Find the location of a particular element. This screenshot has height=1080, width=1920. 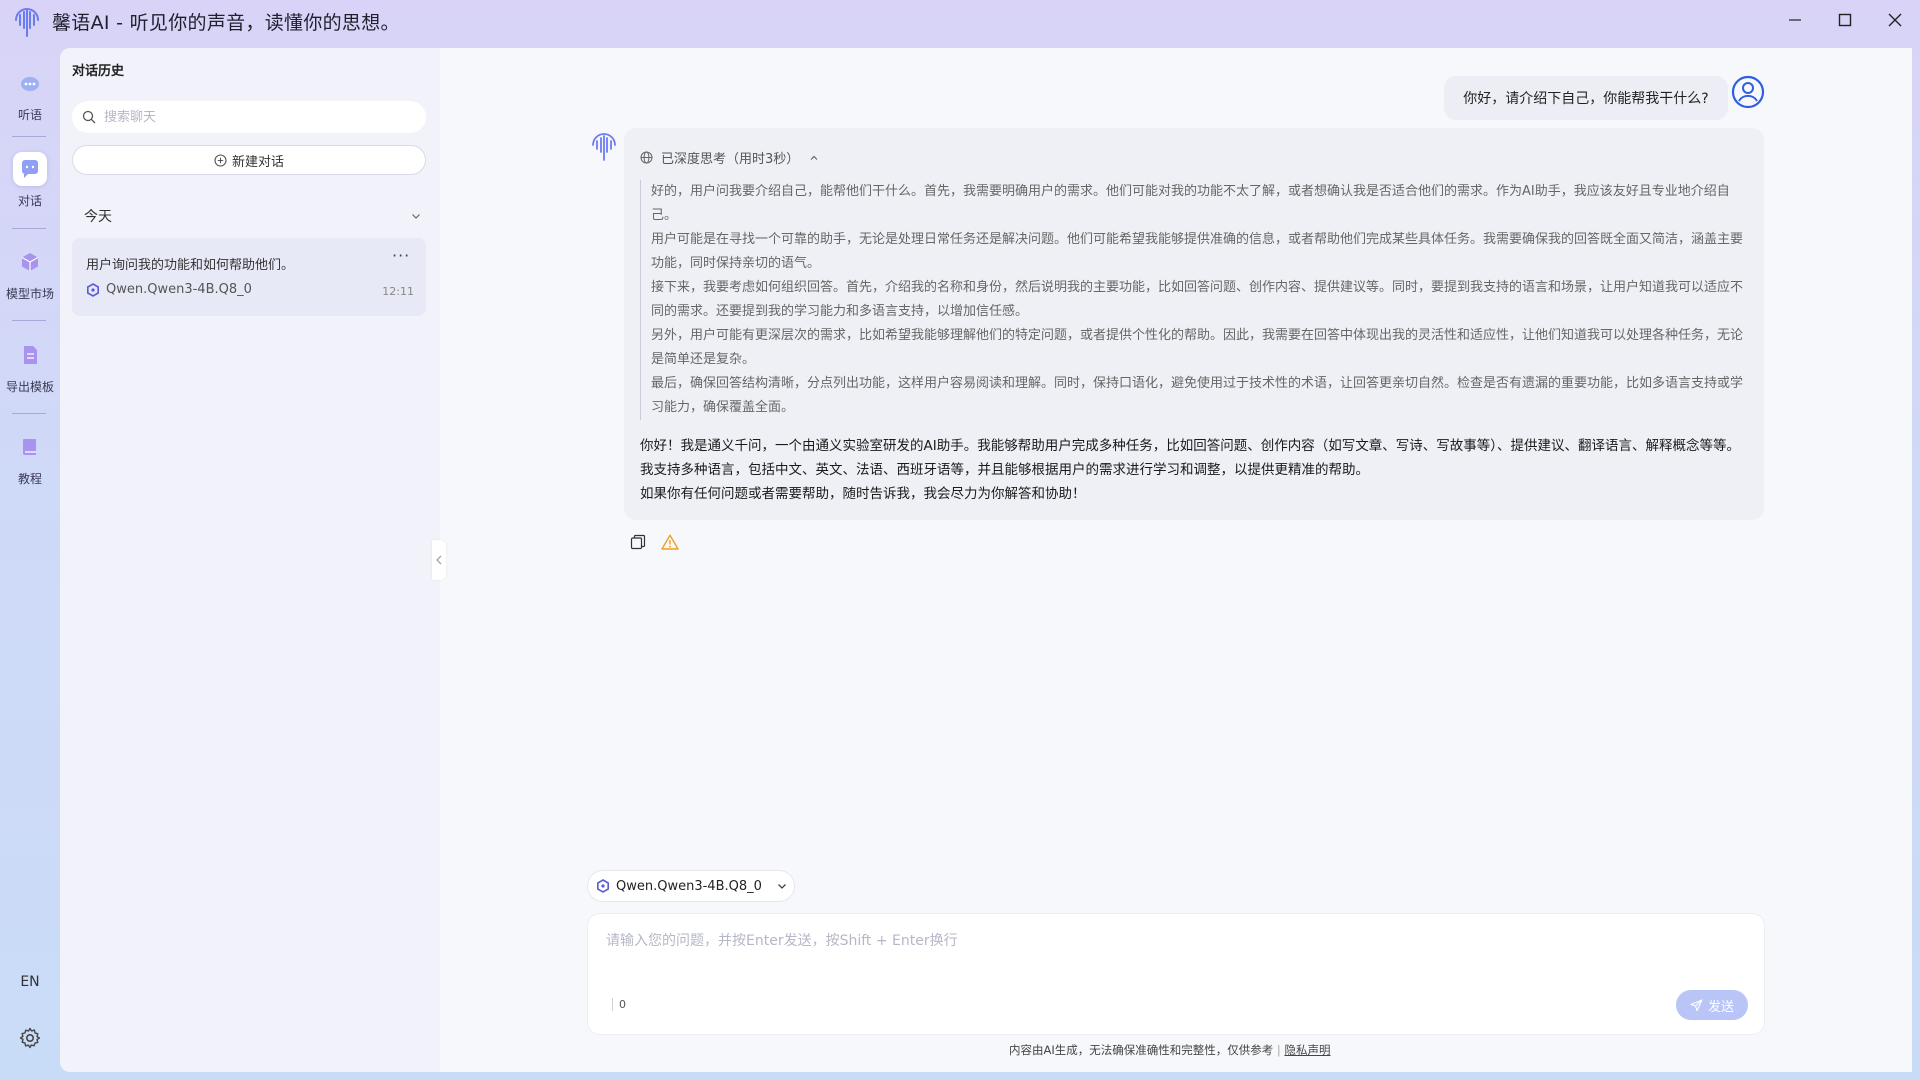

model-selector-value: Qwen.Qwen3-4B.Q8_0 is located at coordinates (689, 886).